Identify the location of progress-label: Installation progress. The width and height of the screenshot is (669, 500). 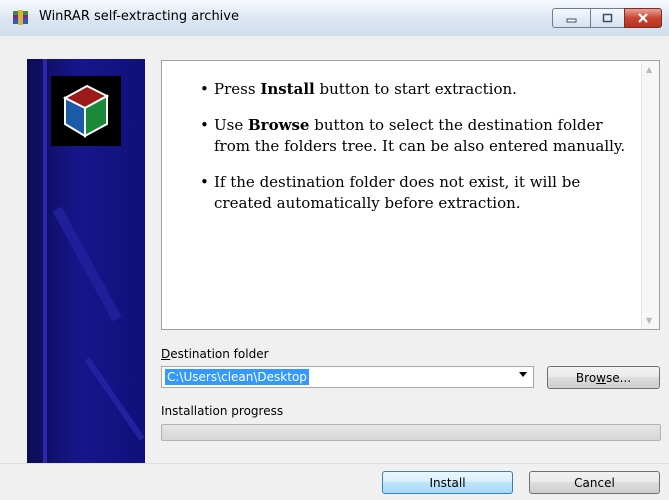
(222, 411).